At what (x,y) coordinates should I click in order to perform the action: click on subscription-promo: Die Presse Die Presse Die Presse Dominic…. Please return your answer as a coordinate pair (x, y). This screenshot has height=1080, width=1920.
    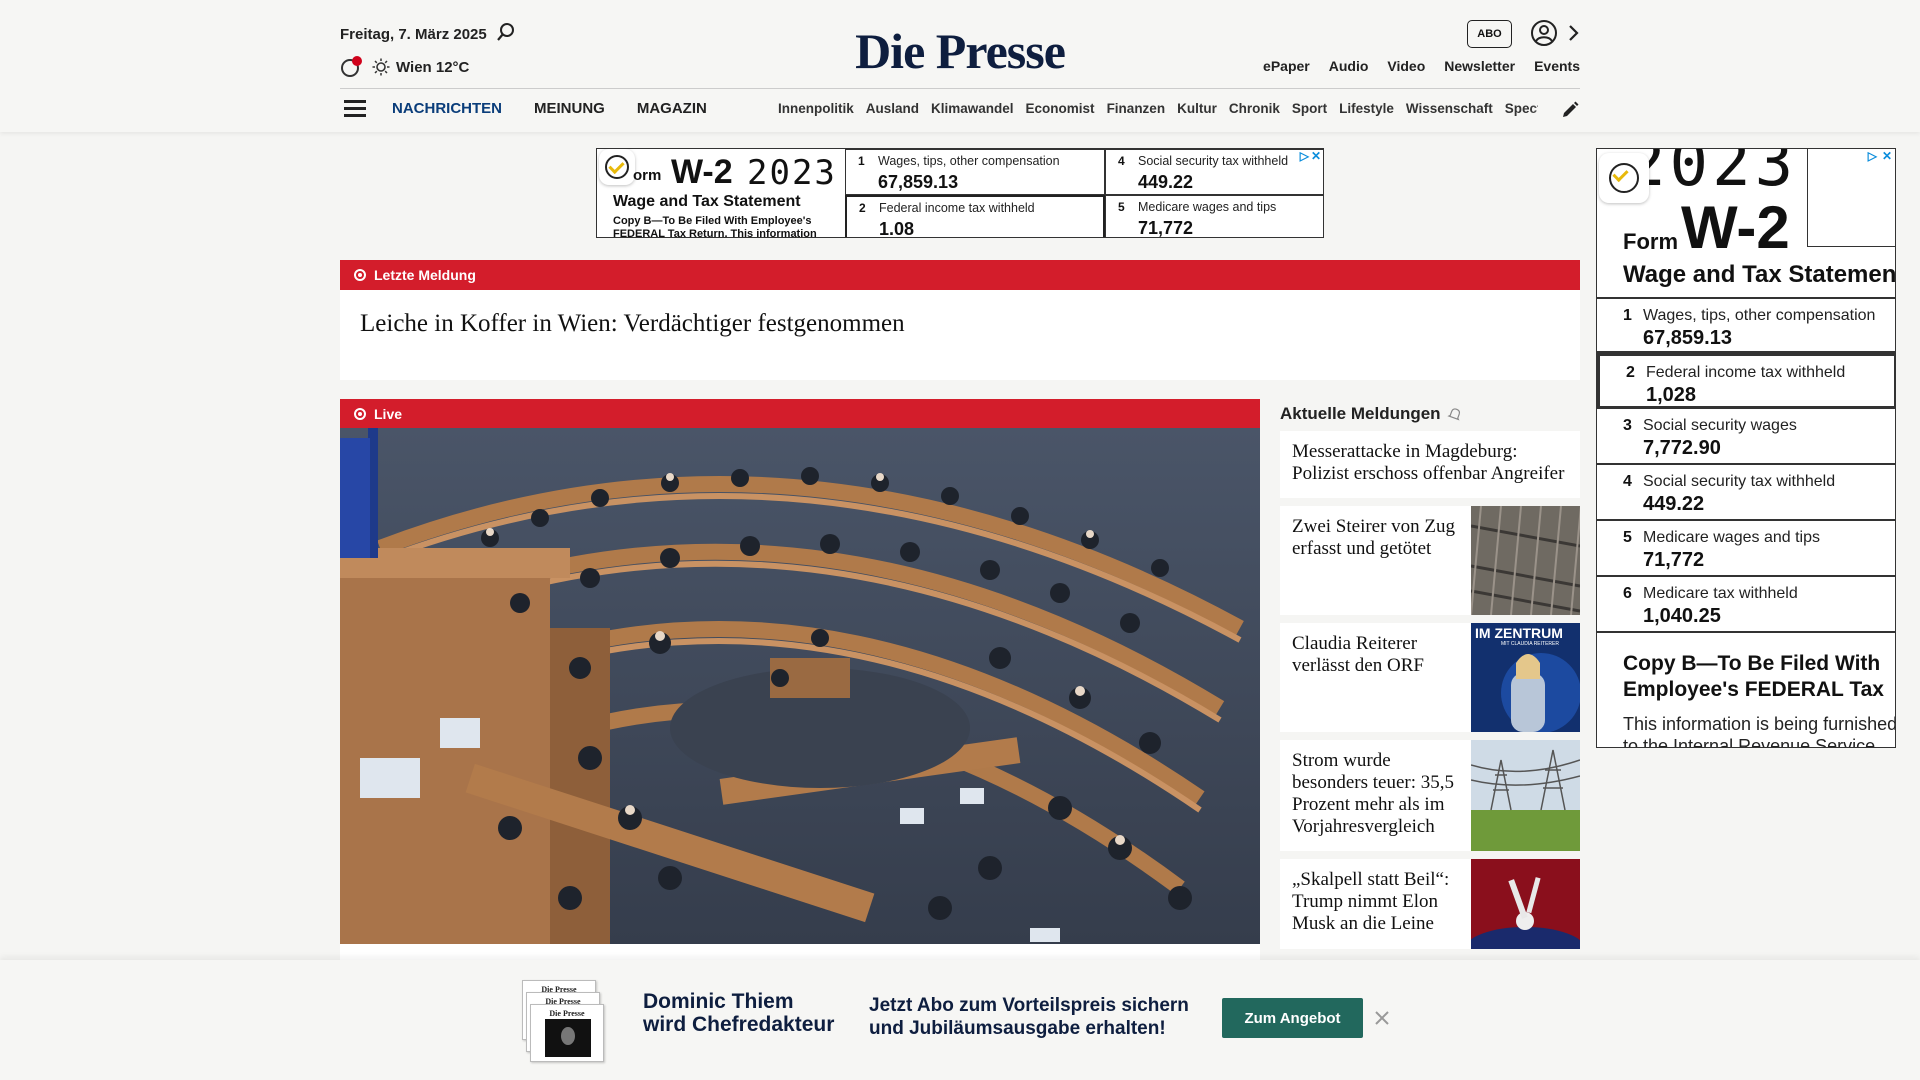
    Looking at the image, I should click on (960, 1020).